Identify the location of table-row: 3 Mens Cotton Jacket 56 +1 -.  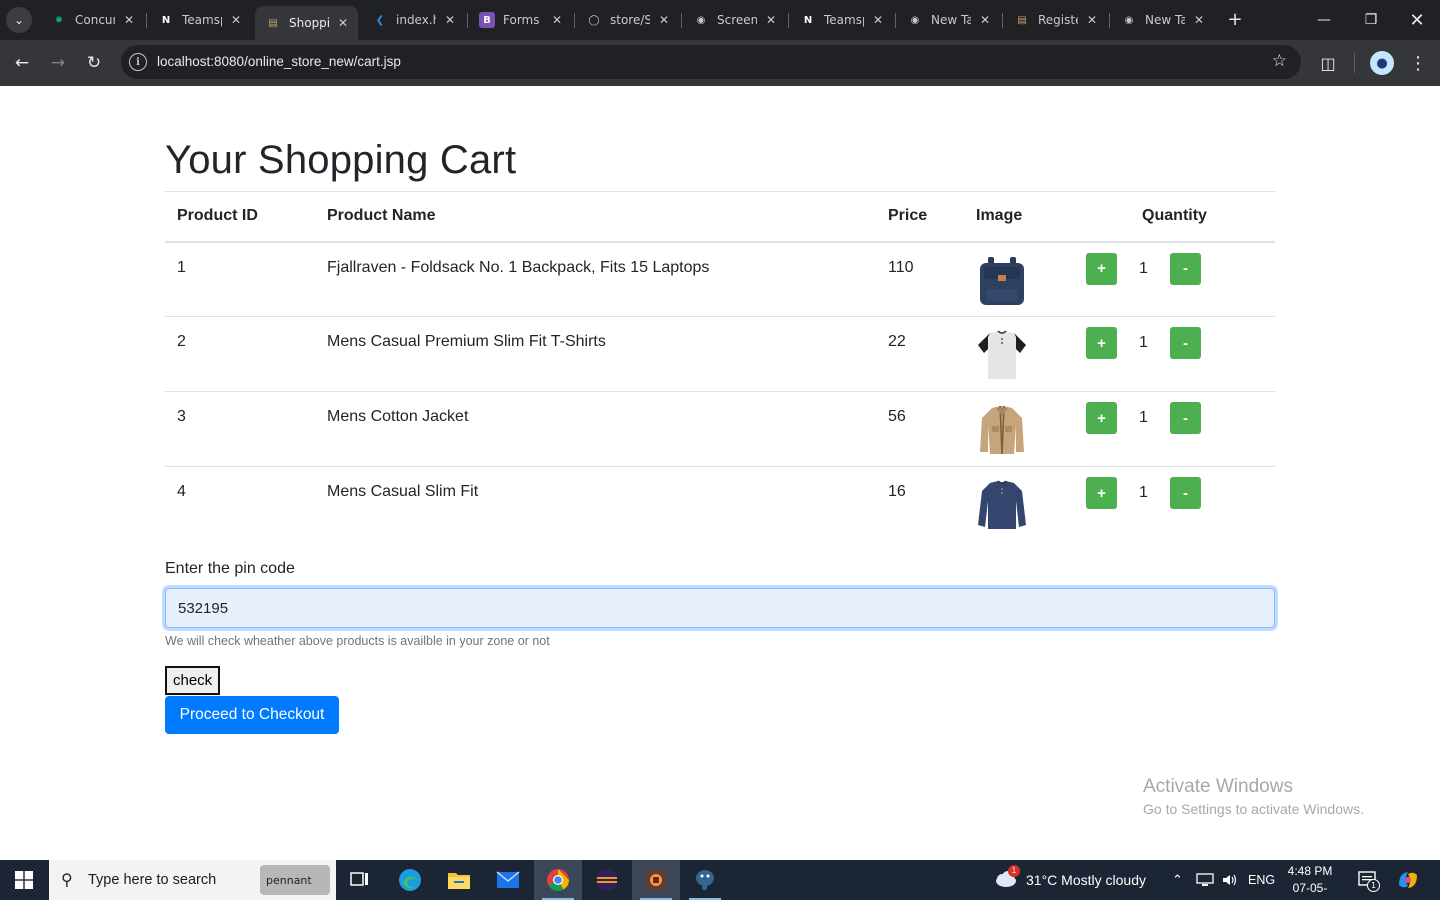
(720, 429).